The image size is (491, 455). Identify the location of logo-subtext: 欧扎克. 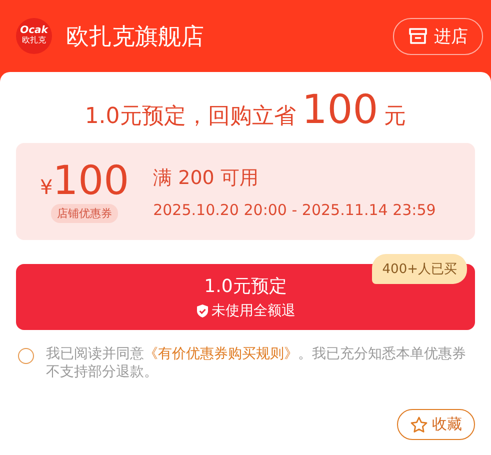
(34, 41).